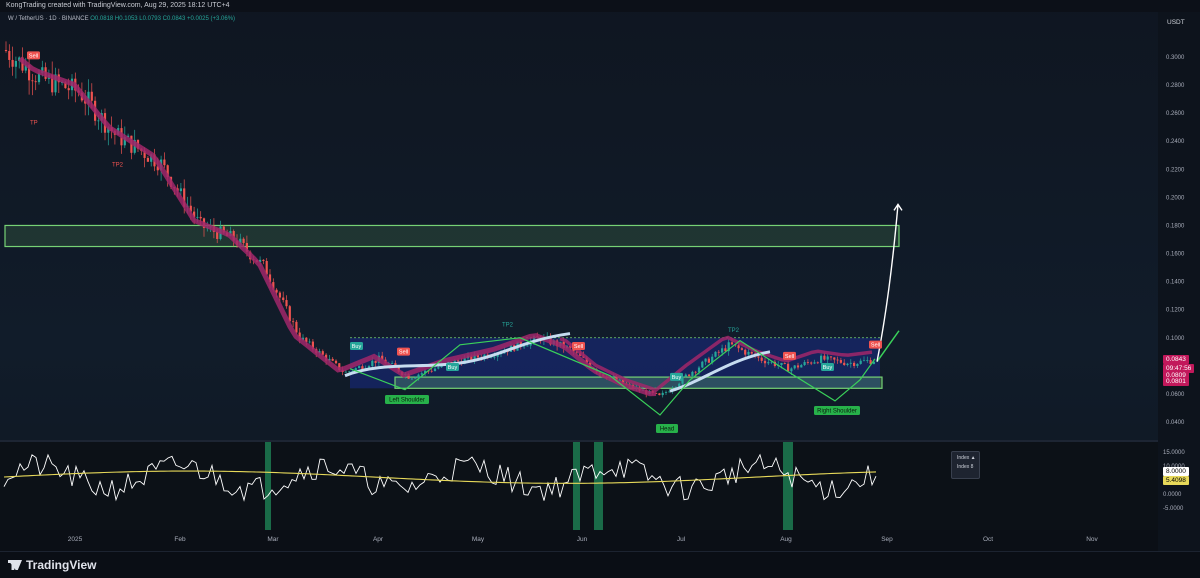 The width and height of the screenshot is (1200, 578). What do you see at coordinates (453, 368) in the screenshot?
I see `signal-tag: Buy` at bounding box center [453, 368].